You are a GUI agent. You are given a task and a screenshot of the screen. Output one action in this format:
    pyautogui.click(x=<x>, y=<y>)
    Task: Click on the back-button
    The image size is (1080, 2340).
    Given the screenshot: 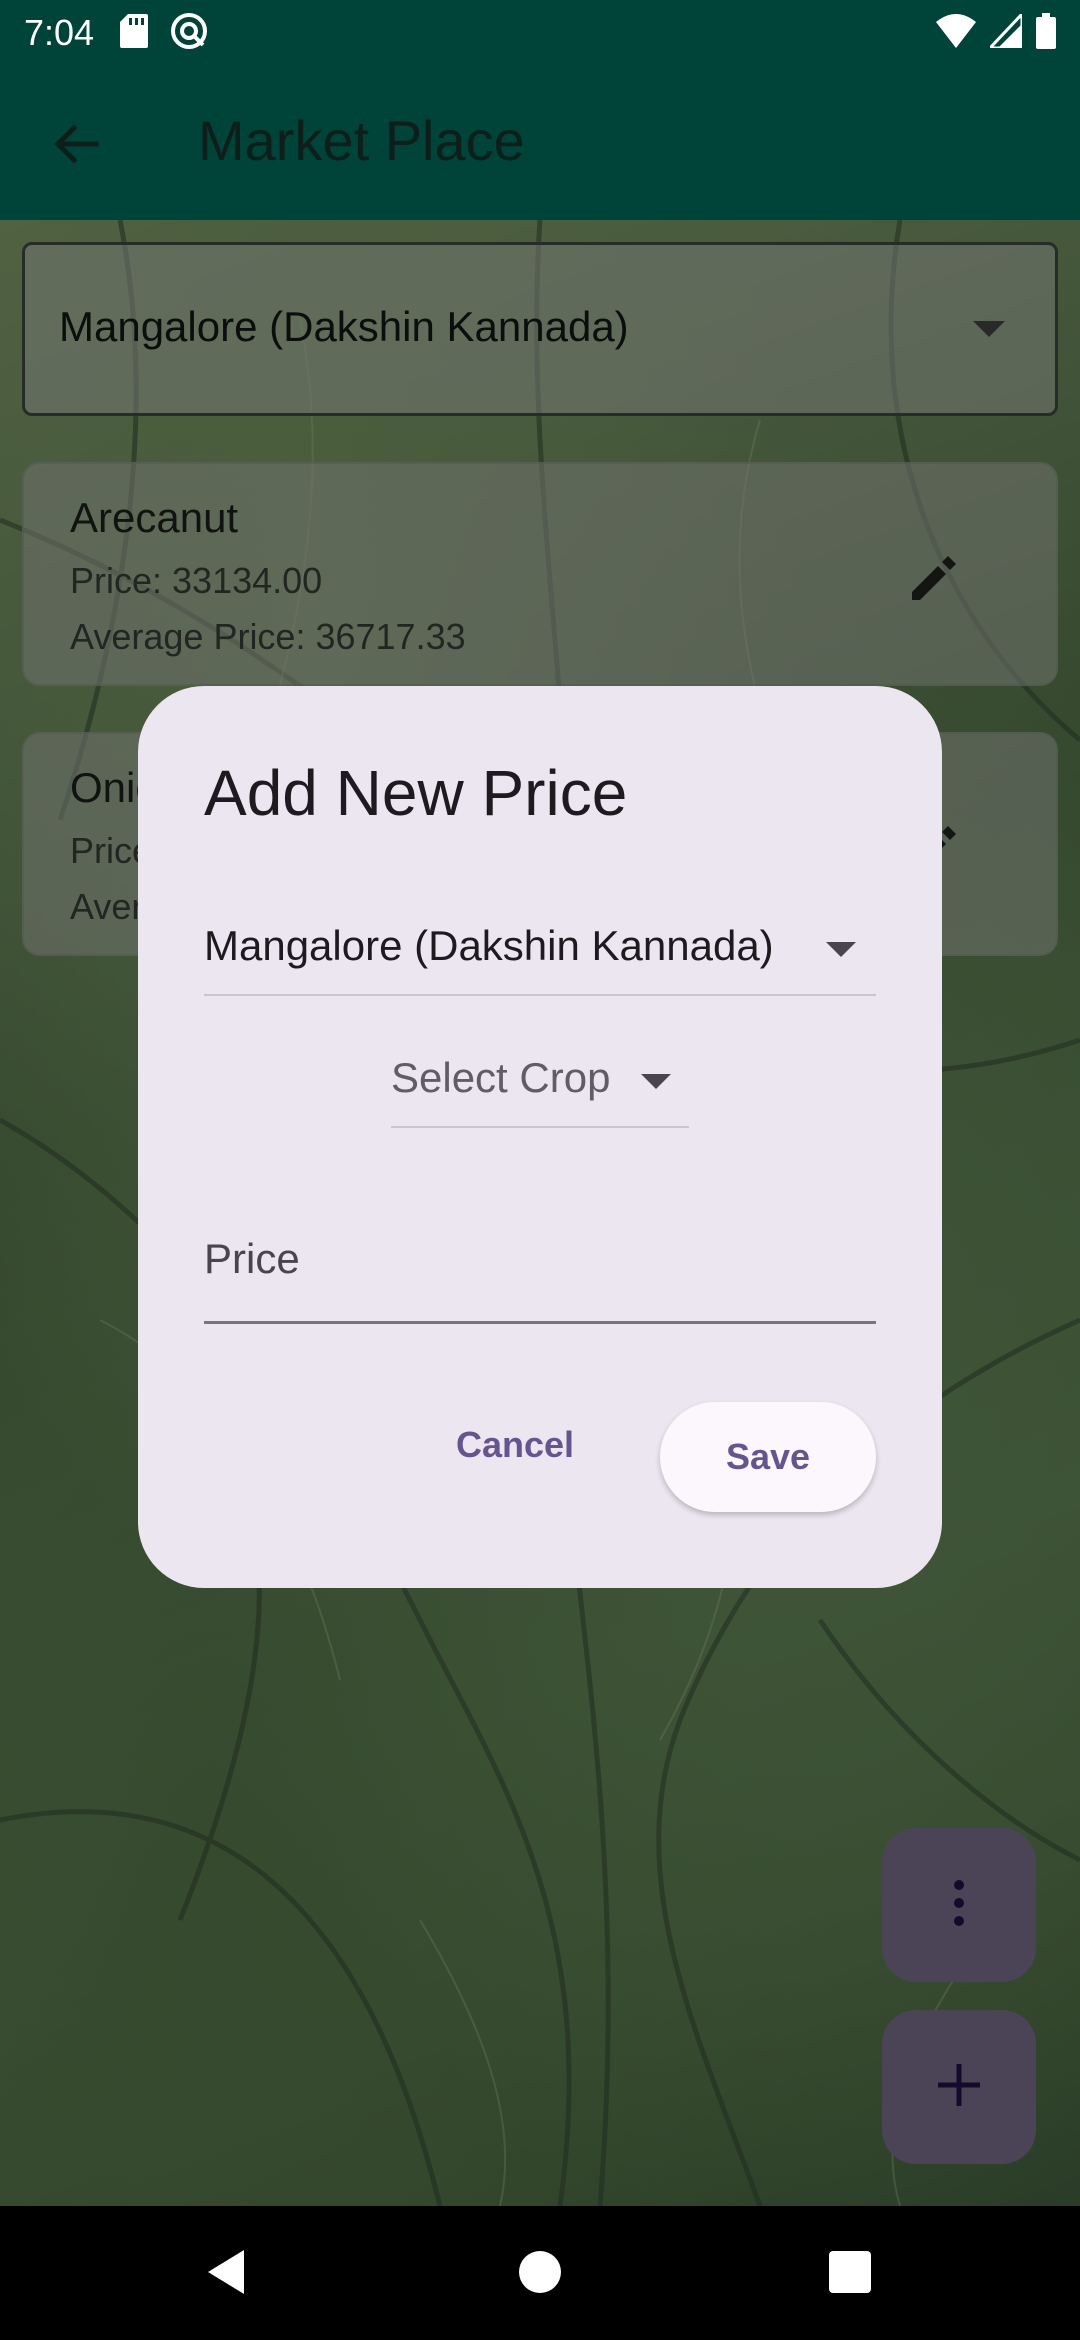 What is the action you would take?
    pyautogui.click(x=76, y=146)
    